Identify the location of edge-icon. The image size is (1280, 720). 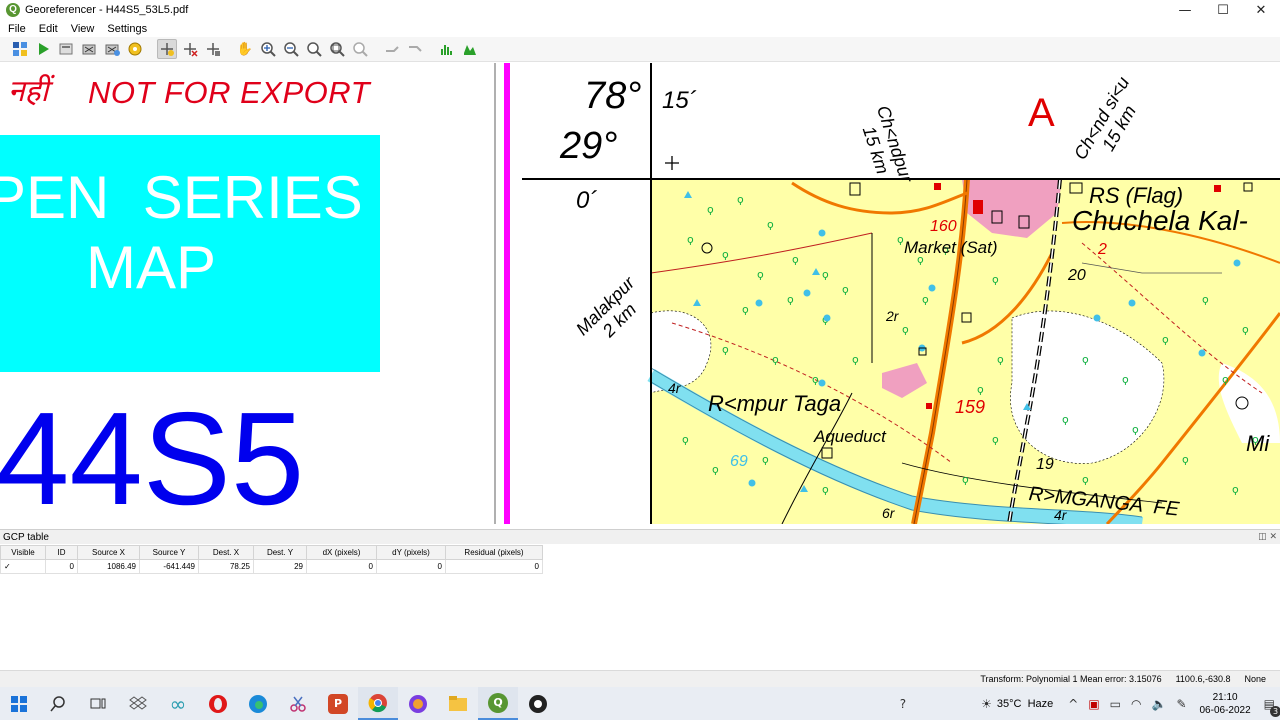
(258, 703).